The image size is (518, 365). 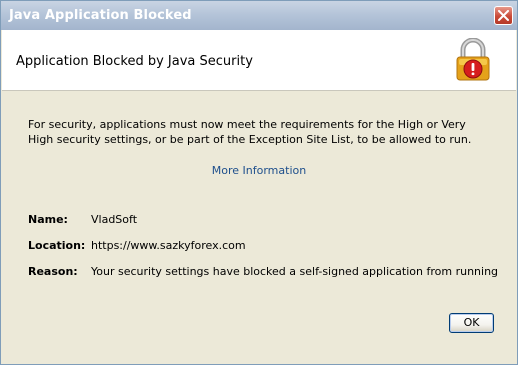 I want to click on ok-button: OK, so click(x=471, y=323).